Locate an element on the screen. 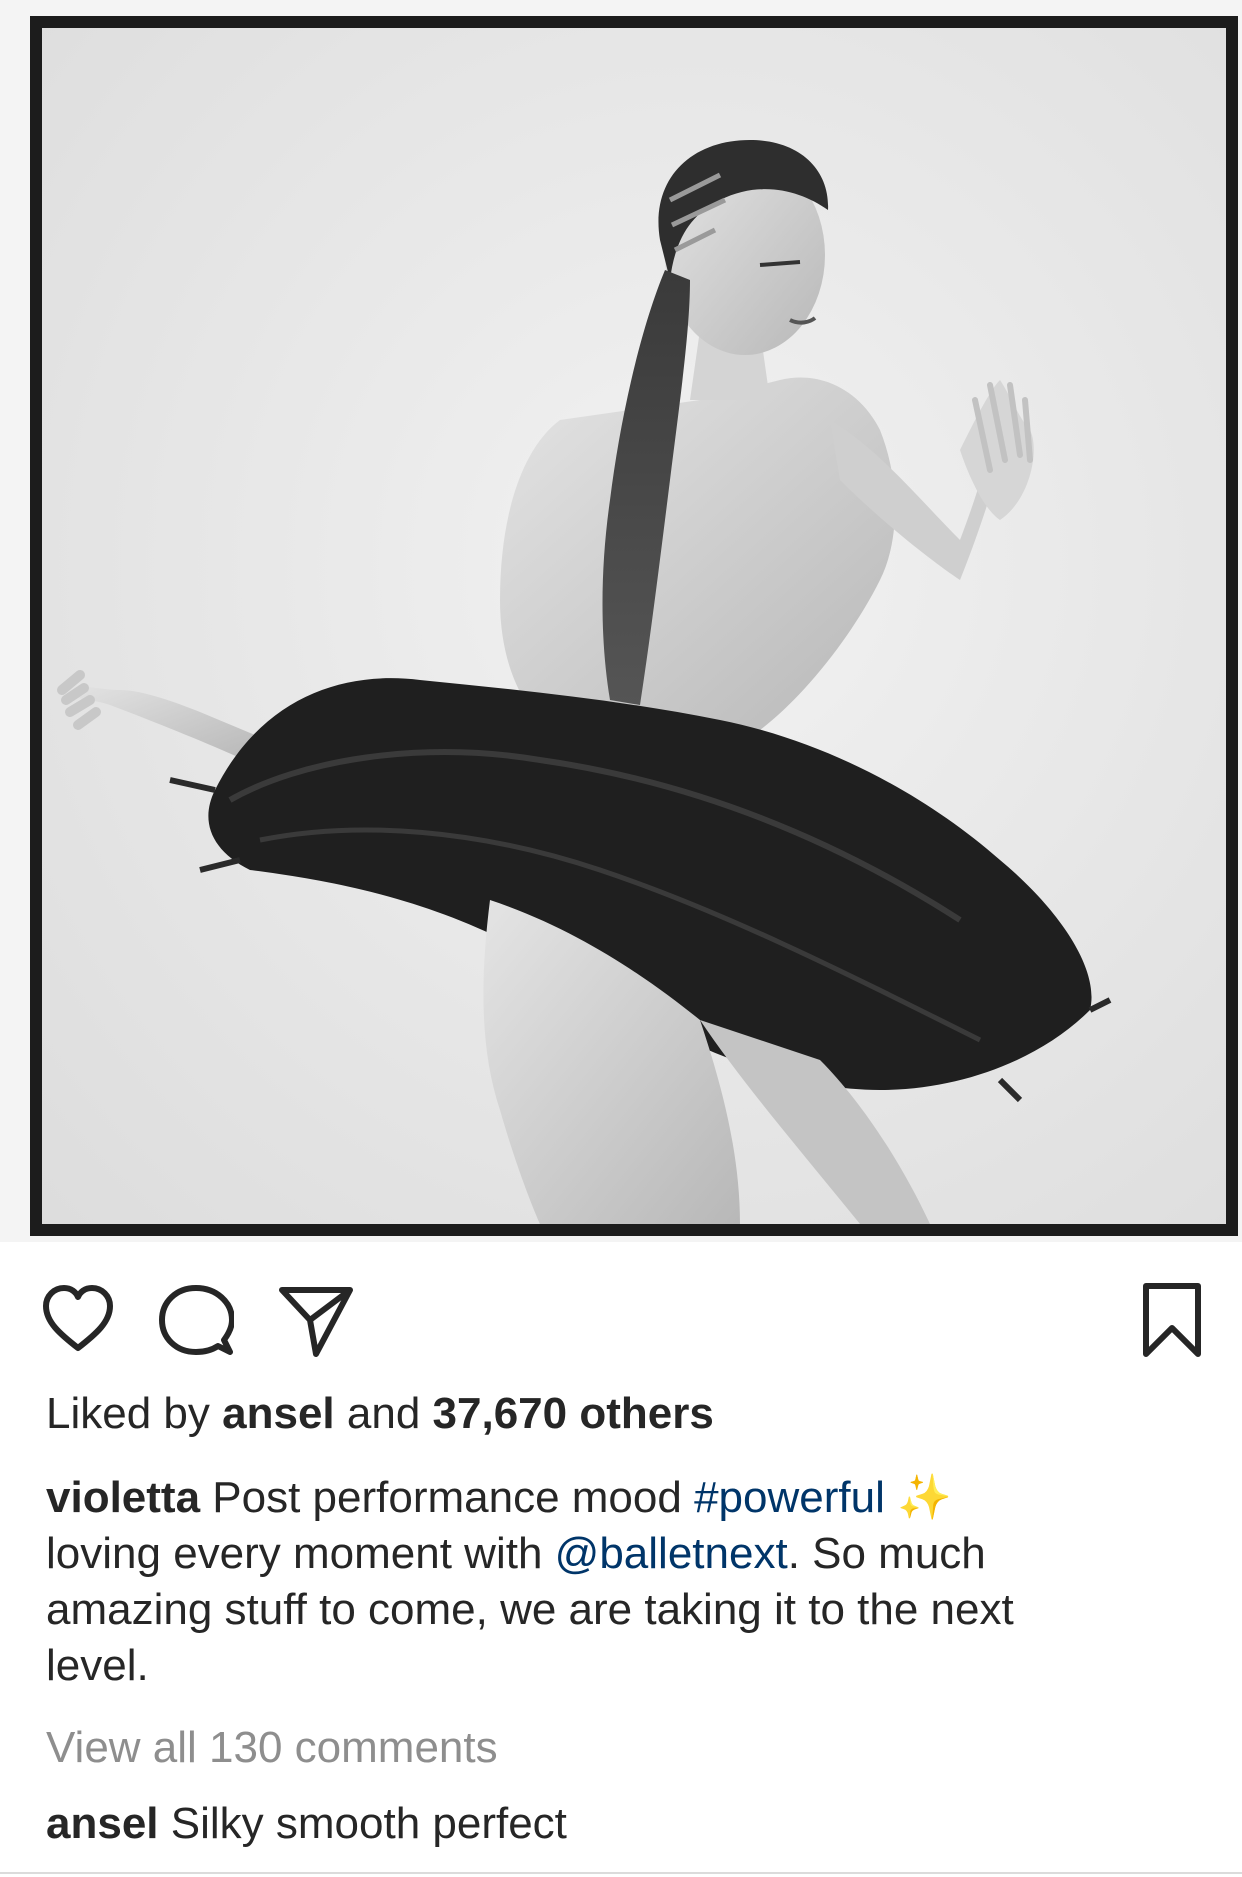 Image resolution: width=1242 pixels, height=1877 pixels. comment-username: ansel is located at coordinates (102, 1823).